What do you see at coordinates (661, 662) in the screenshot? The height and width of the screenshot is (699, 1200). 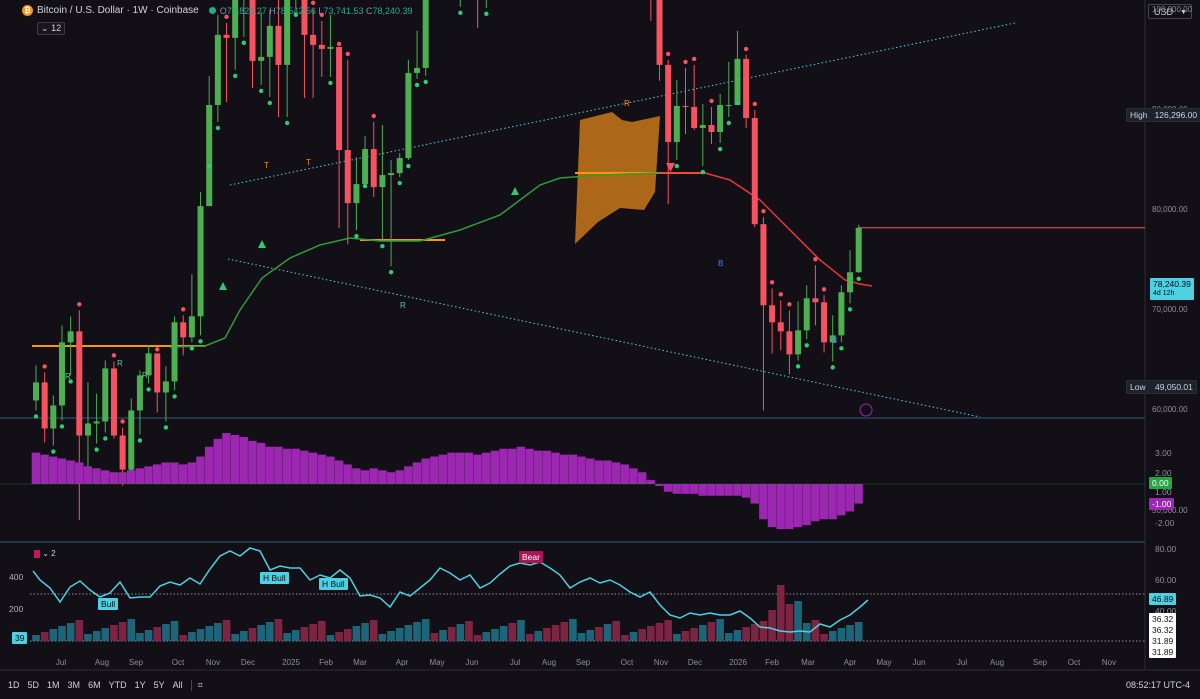 I see `time-axis-label: Nov` at bounding box center [661, 662].